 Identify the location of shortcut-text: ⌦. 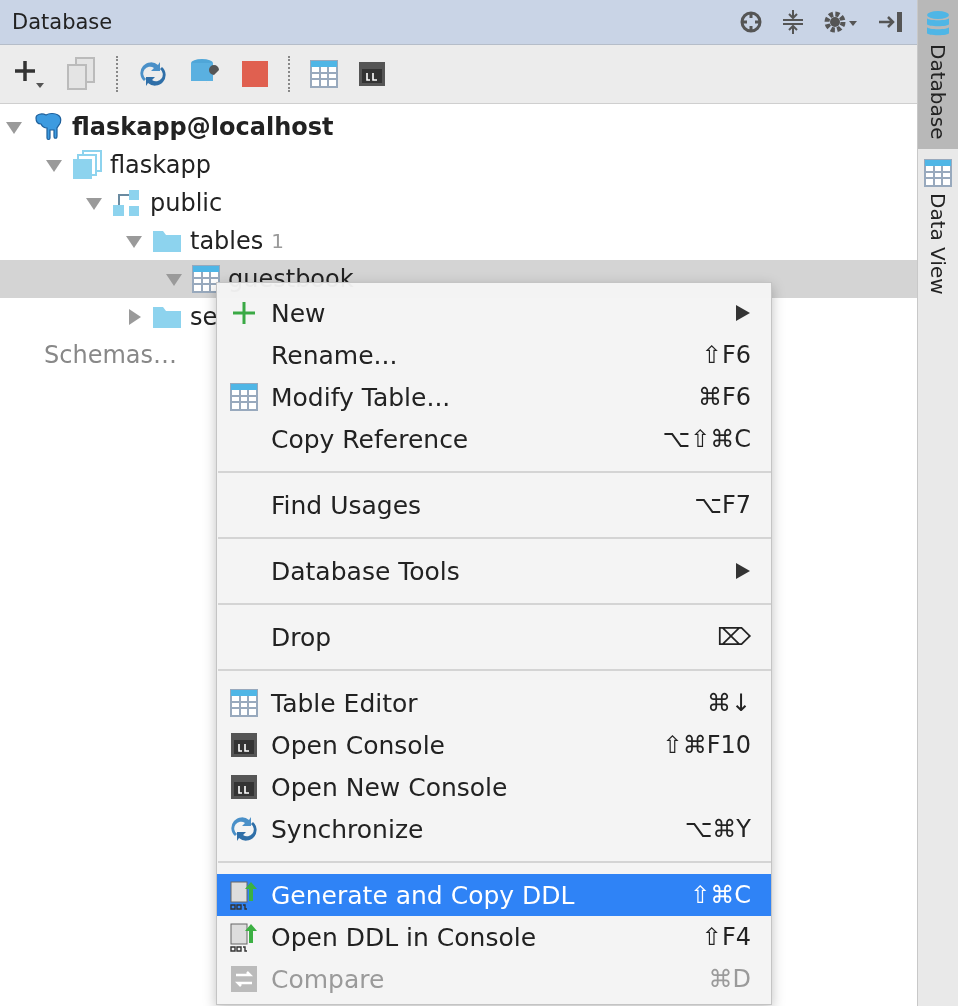
(734, 637).